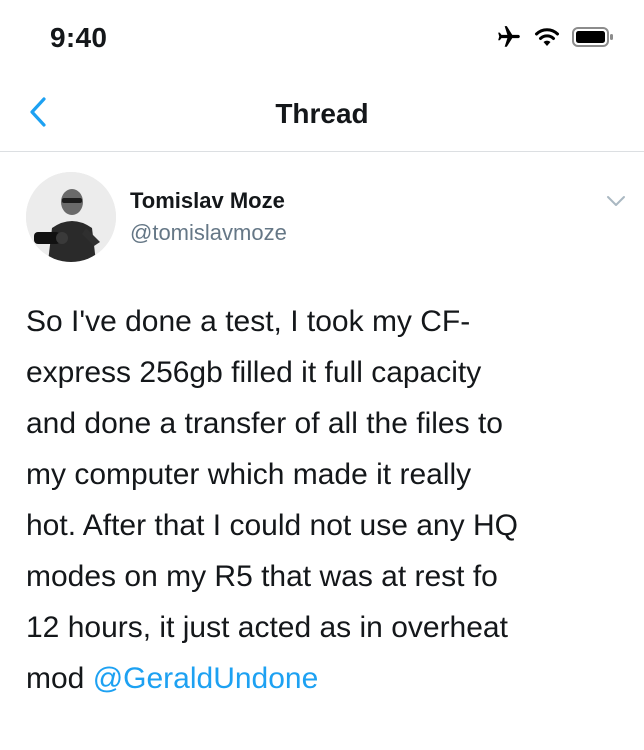 This screenshot has height=750, width=644. I want to click on airplane-icon, so click(509, 37).